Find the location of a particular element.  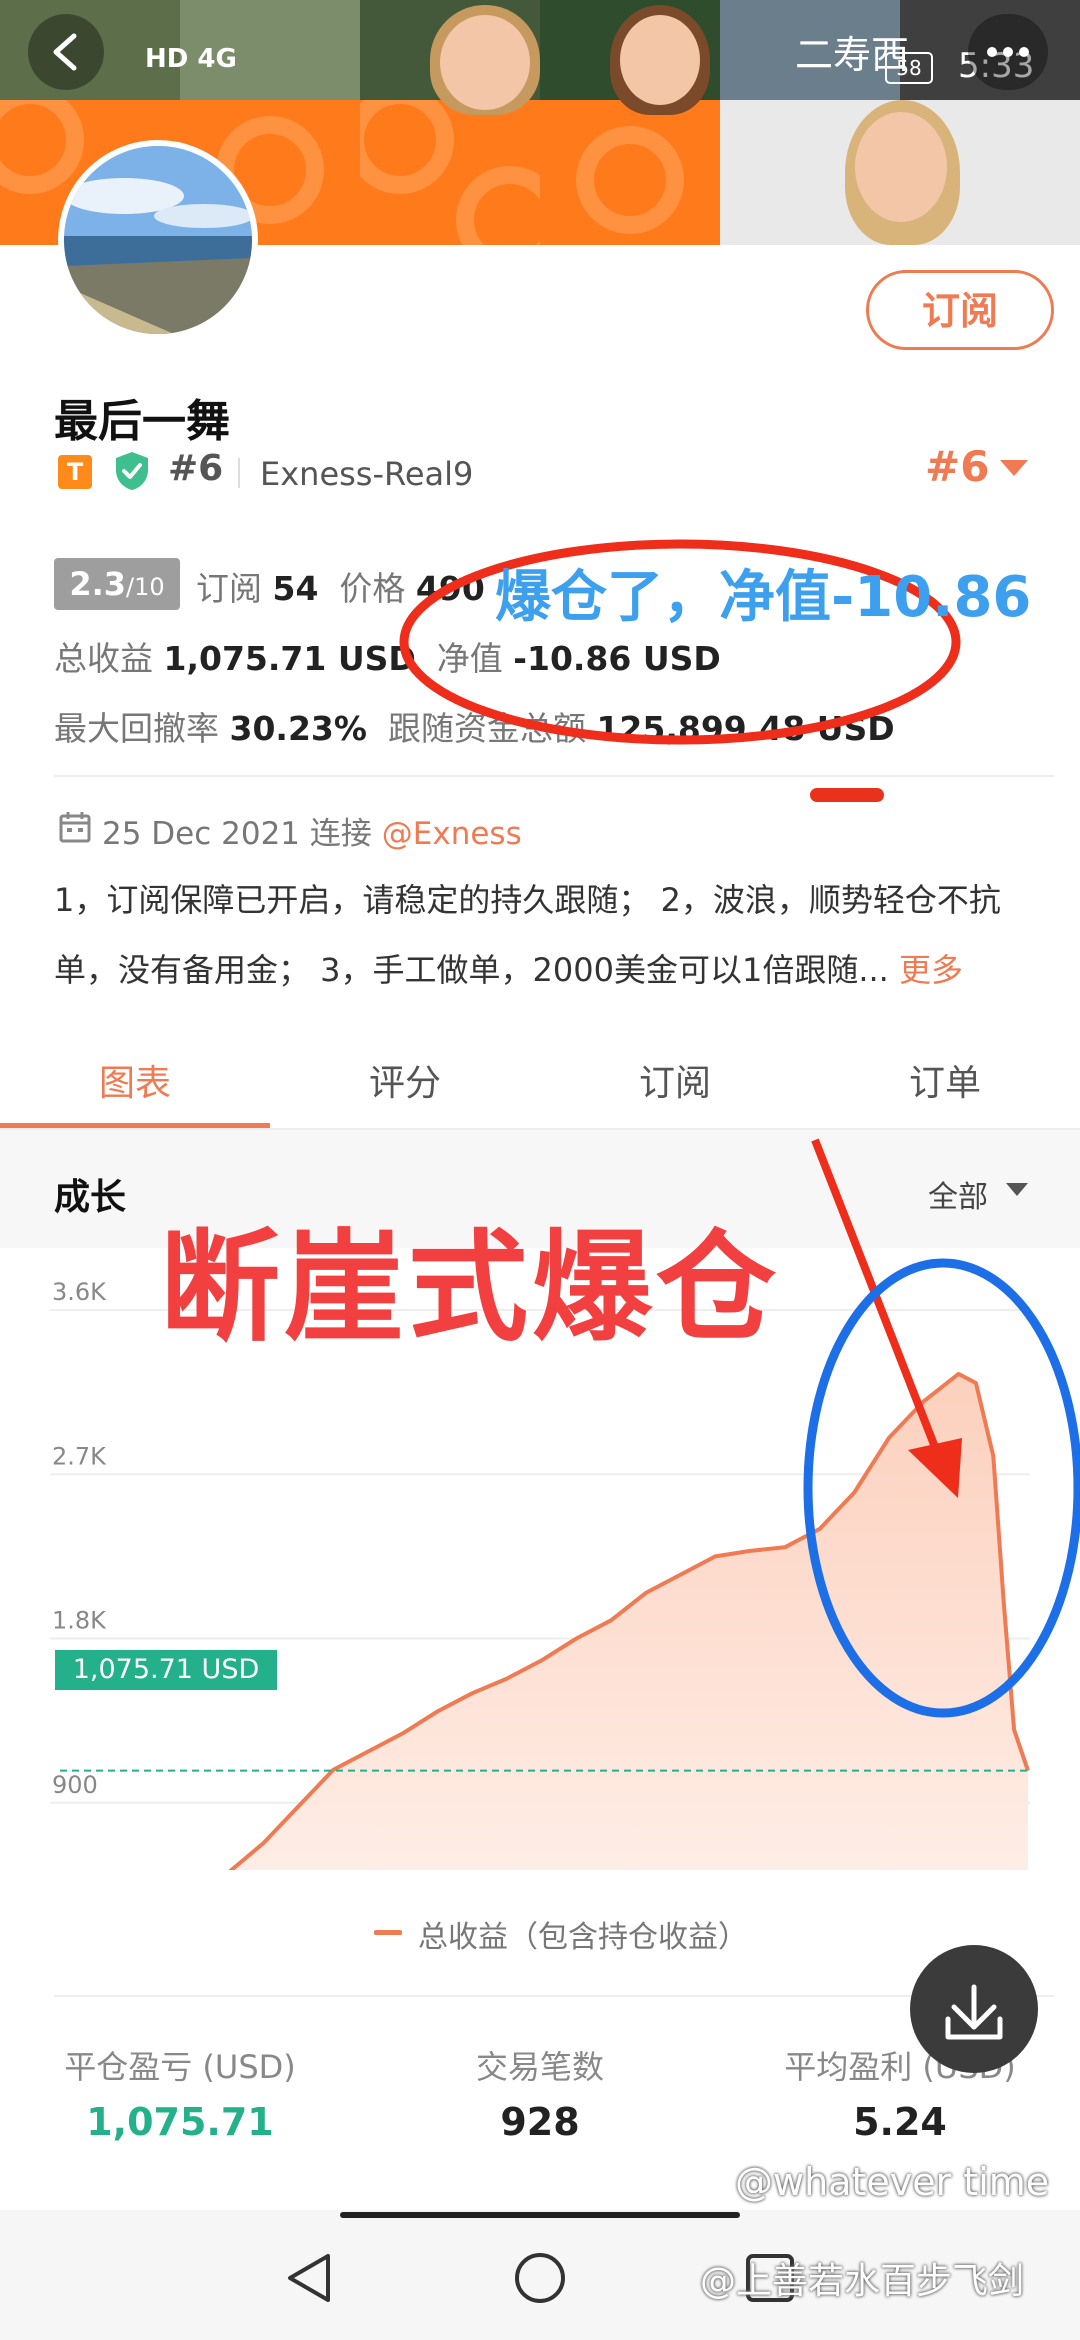

legend-swatch is located at coordinates (388, 1932).